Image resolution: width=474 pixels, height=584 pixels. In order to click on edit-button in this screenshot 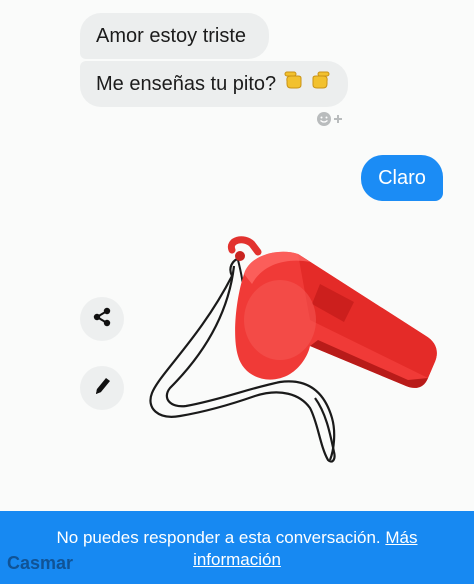, I will do `click(102, 388)`.